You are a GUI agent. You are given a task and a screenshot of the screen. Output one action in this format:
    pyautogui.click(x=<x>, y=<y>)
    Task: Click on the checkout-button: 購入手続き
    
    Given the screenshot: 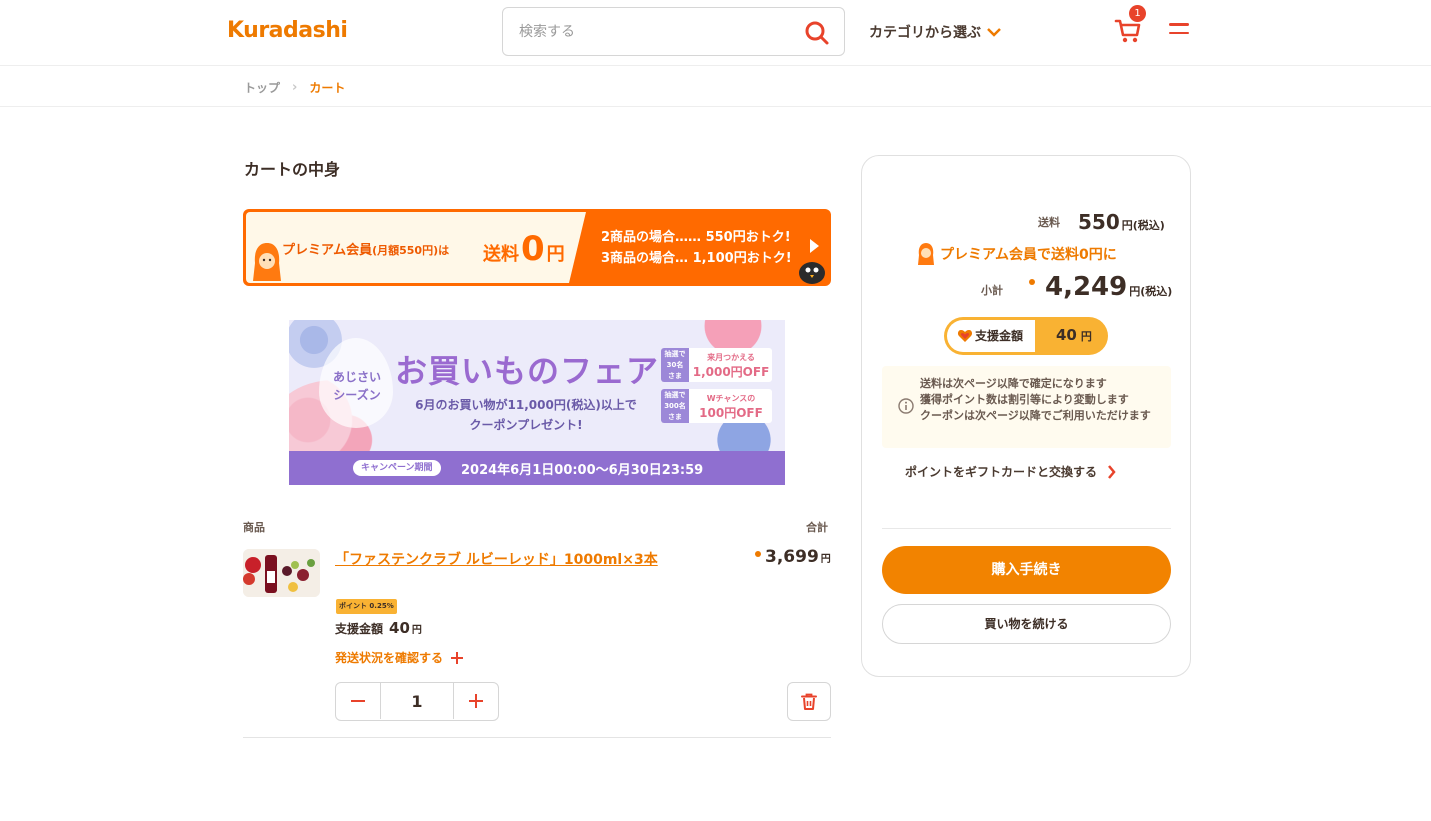 What is the action you would take?
    pyautogui.click(x=1026, y=570)
    